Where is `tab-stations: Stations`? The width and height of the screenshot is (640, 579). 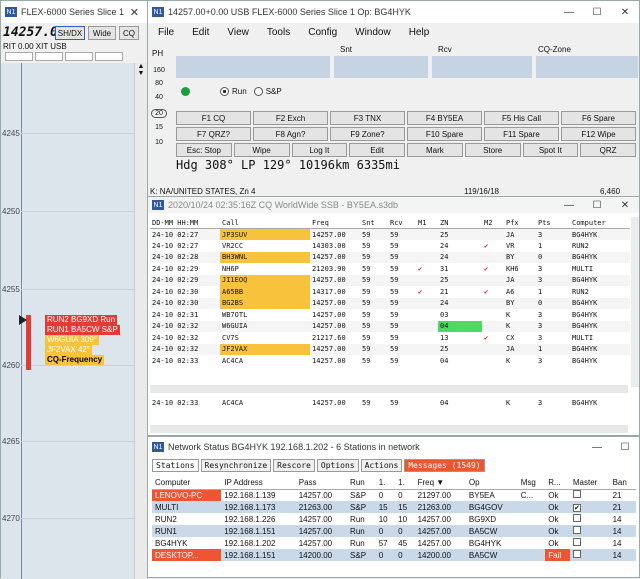
tab-stations: Stations is located at coordinates (175, 465).